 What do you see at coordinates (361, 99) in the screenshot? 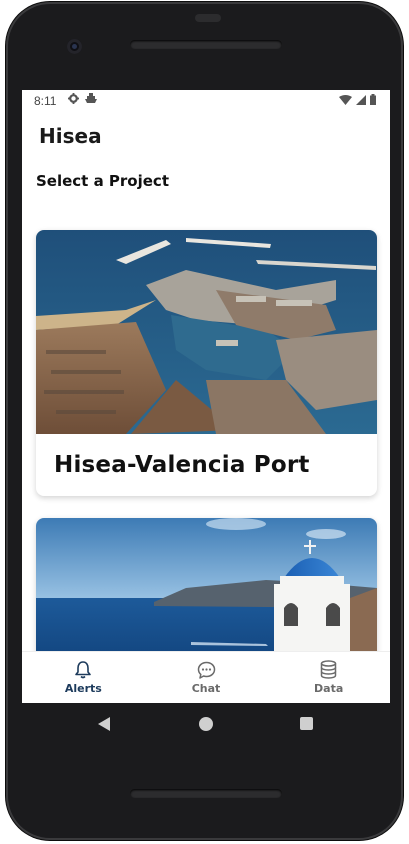
I see `signal-icon` at bounding box center [361, 99].